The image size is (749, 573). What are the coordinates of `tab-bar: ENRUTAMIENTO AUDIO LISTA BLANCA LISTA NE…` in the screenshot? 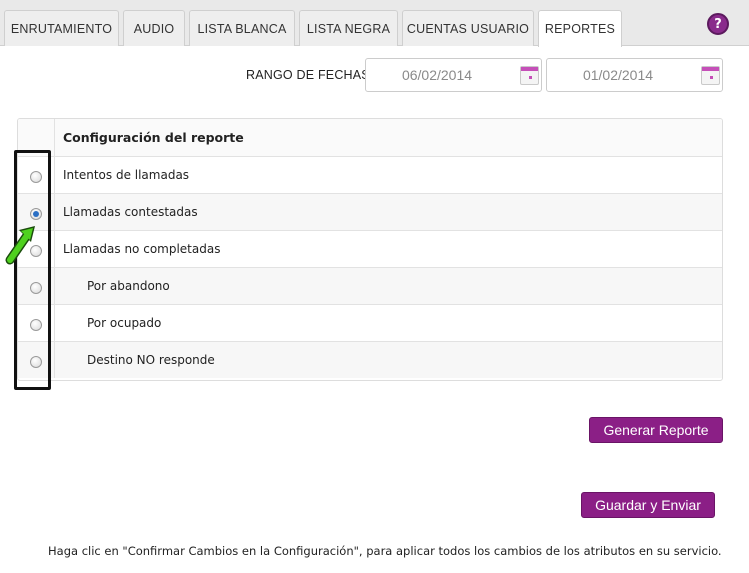 It's located at (374, 23).